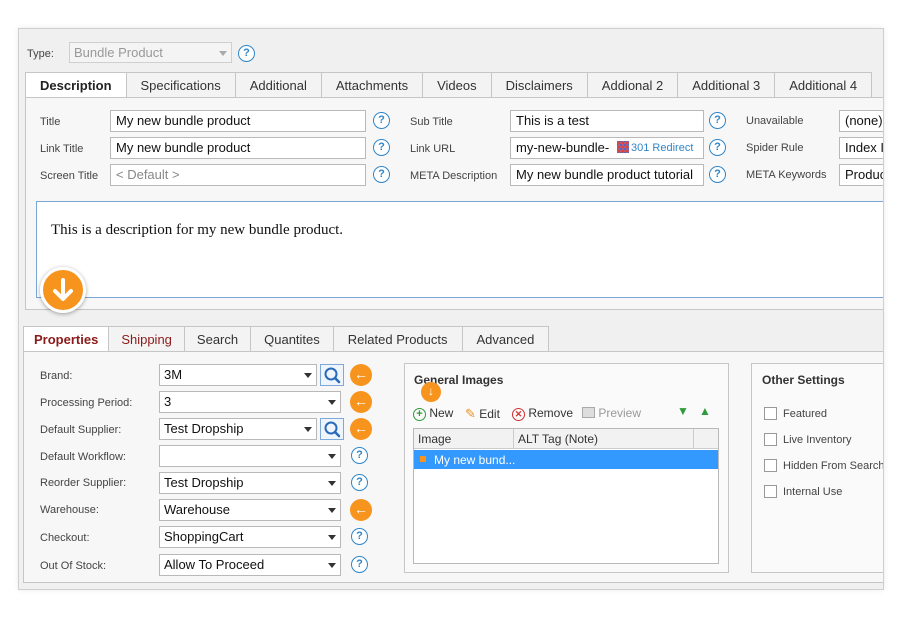 The image size is (900, 620). I want to click on column-header-alt-tag: ALT Tag (Note), so click(558, 439).